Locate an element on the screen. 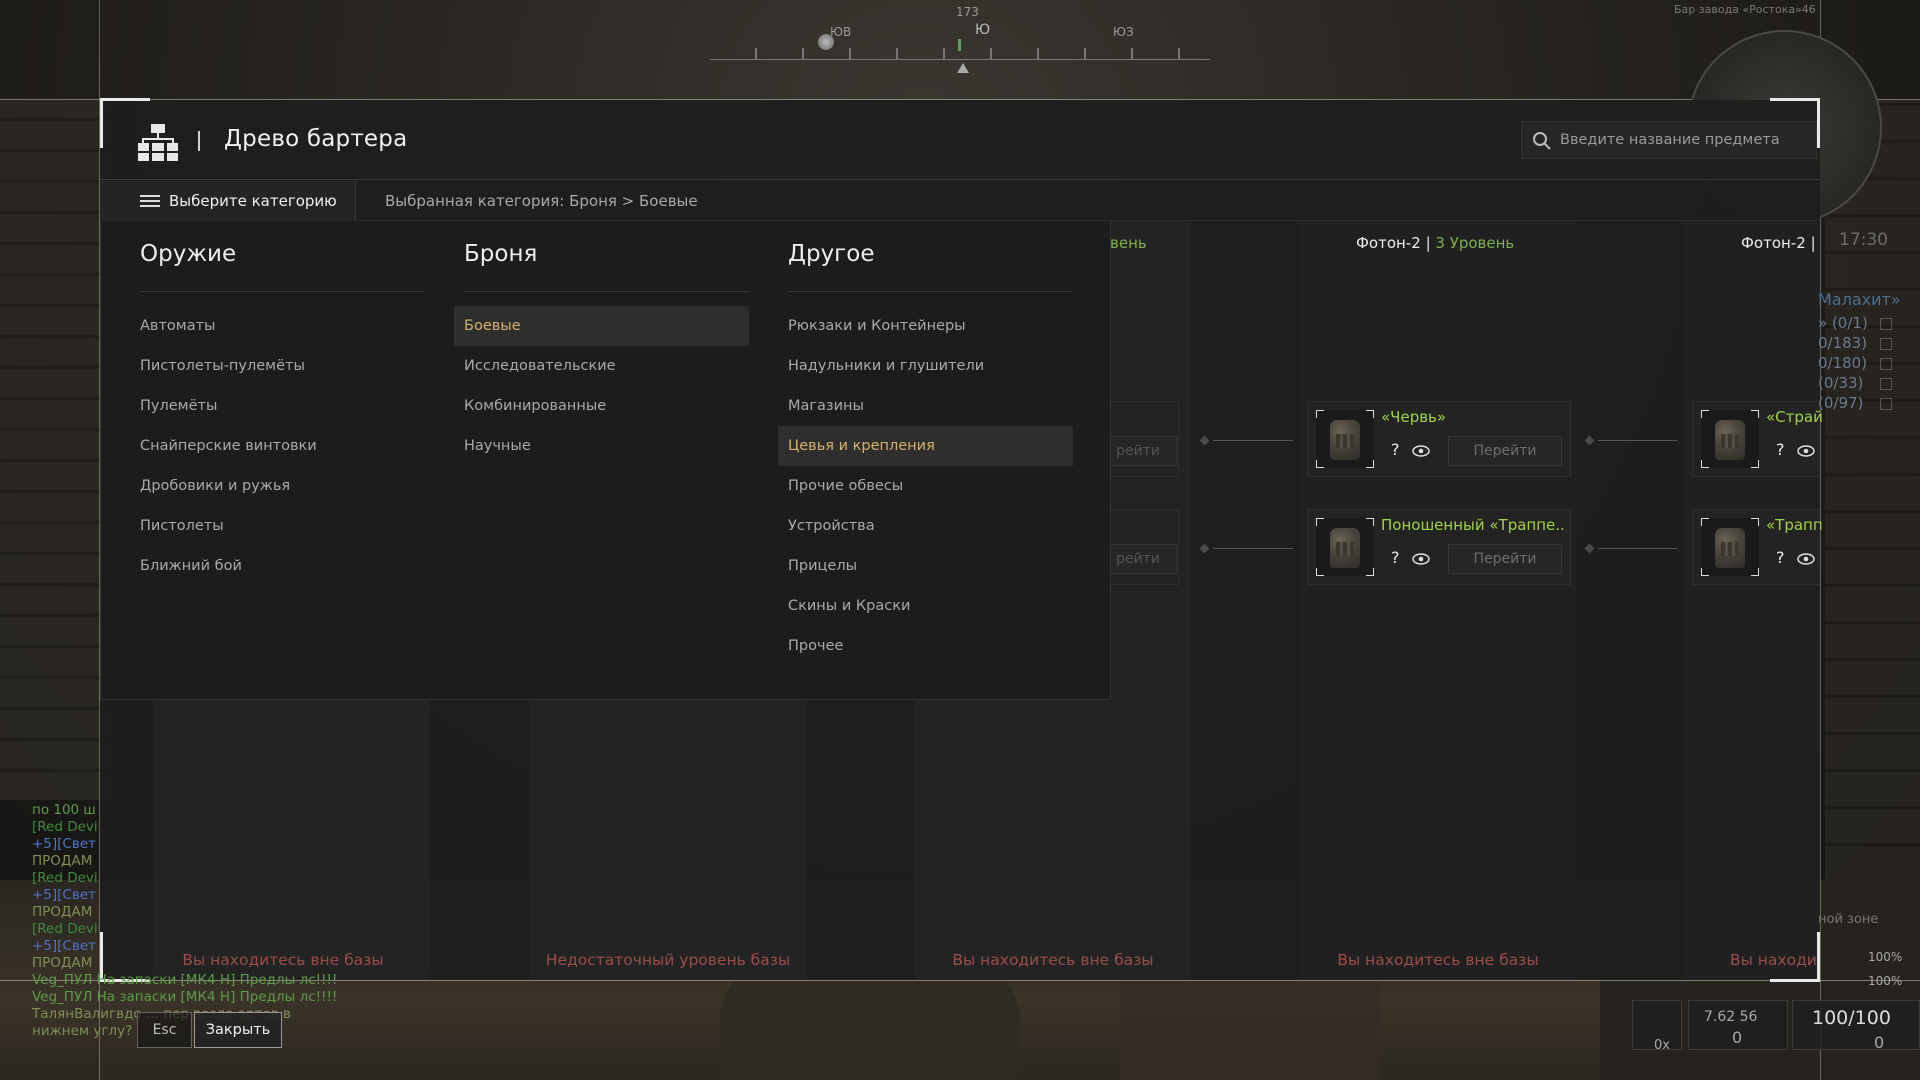  category-item-smg: Пистолеты-пулемёты is located at coordinates (277, 366).